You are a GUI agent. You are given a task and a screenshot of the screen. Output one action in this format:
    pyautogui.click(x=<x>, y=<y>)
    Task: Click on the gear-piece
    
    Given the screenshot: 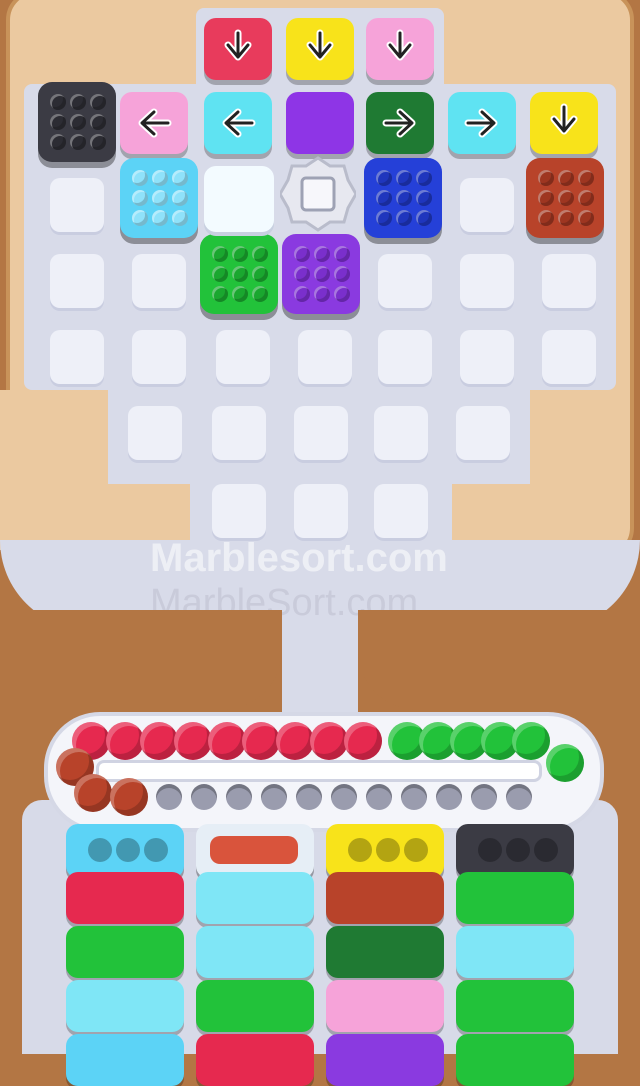 What is the action you would take?
    pyautogui.click(x=318, y=194)
    